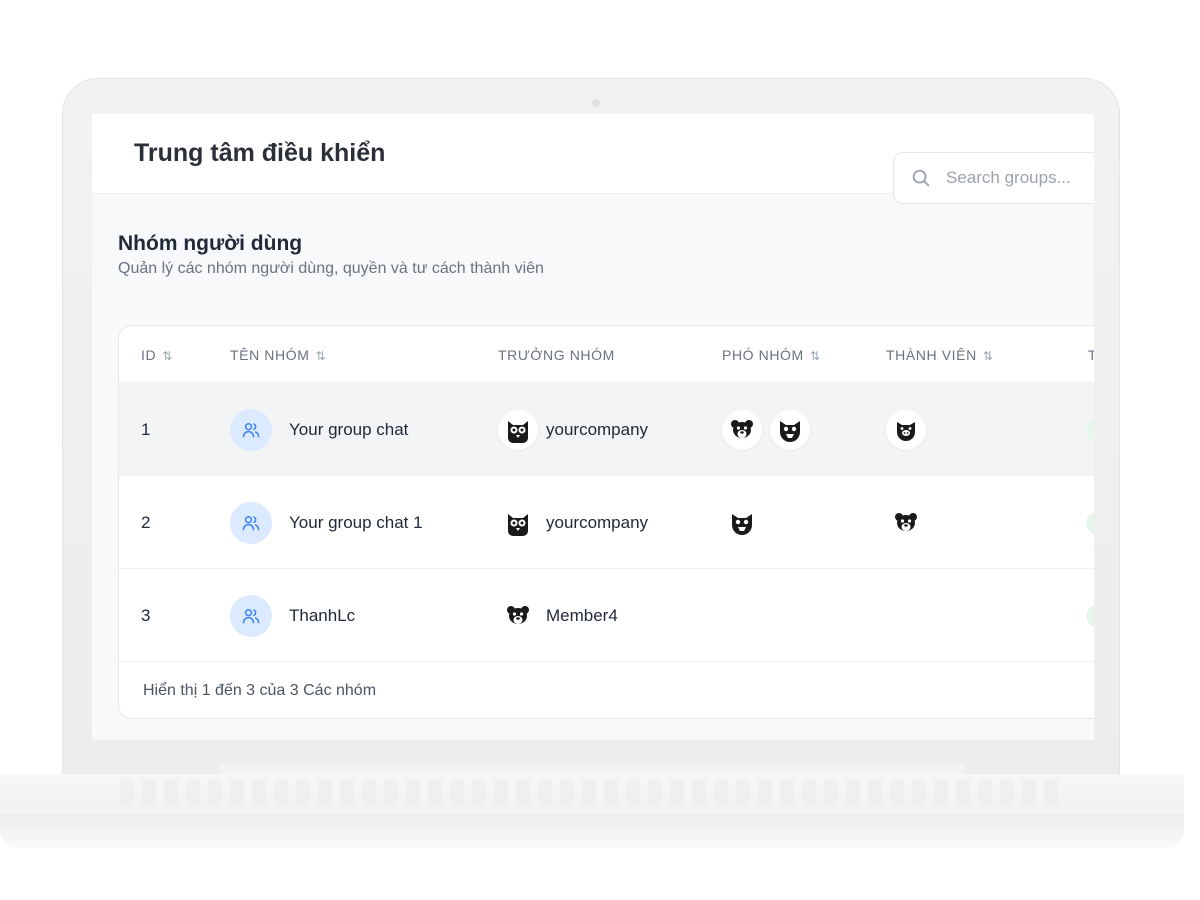  What do you see at coordinates (260, 153) in the screenshot?
I see `app-title: Trung tâm điều khiển` at bounding box center [260, 153].